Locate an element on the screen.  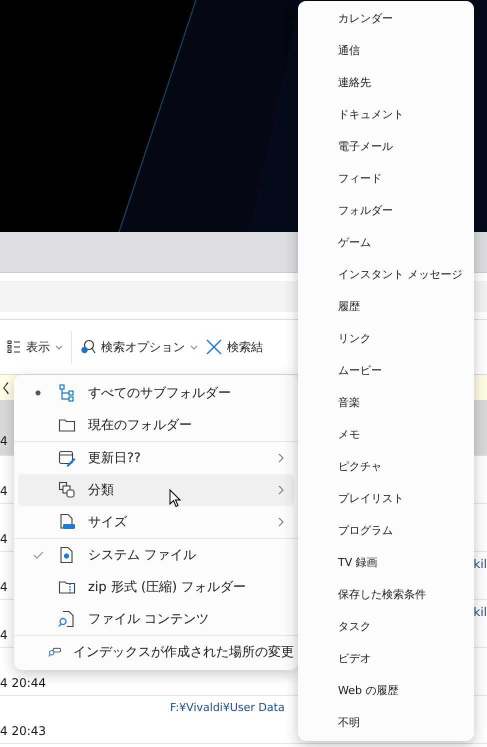
menu-item: ピクチャ is located at coordinates (386, 466).